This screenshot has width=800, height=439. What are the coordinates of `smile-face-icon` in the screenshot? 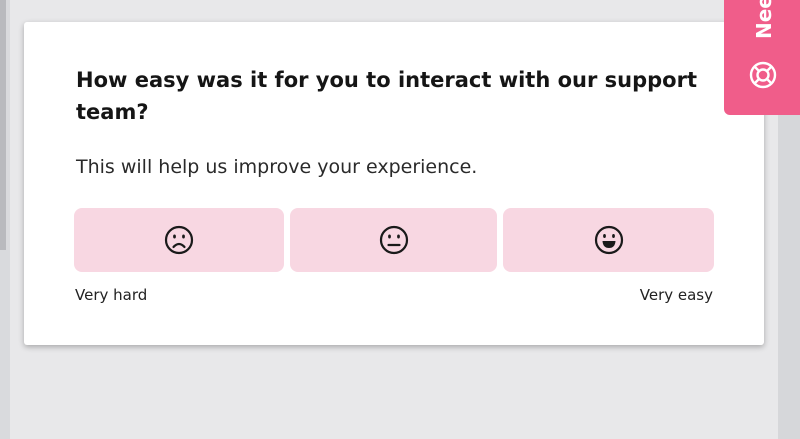 It's located at (608, 240).